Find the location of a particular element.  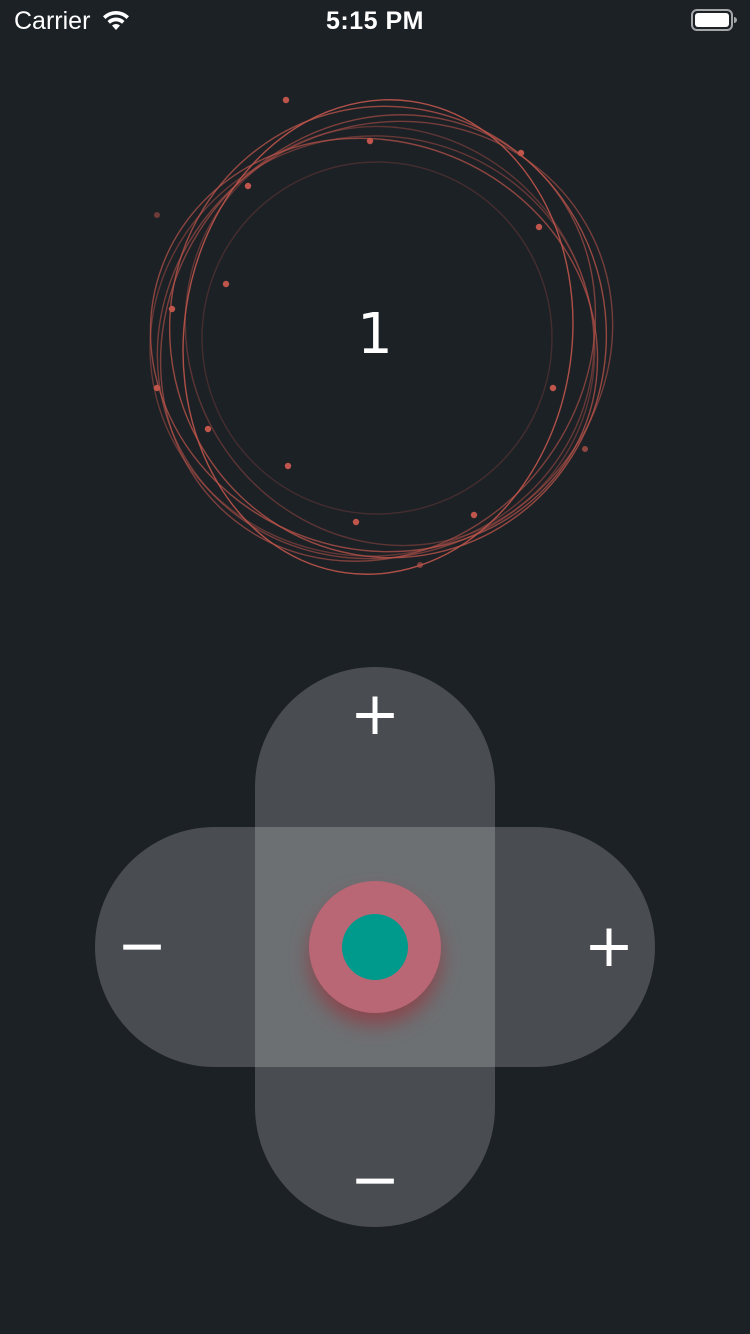

joystick-knob is located at coordinates (375, 947).